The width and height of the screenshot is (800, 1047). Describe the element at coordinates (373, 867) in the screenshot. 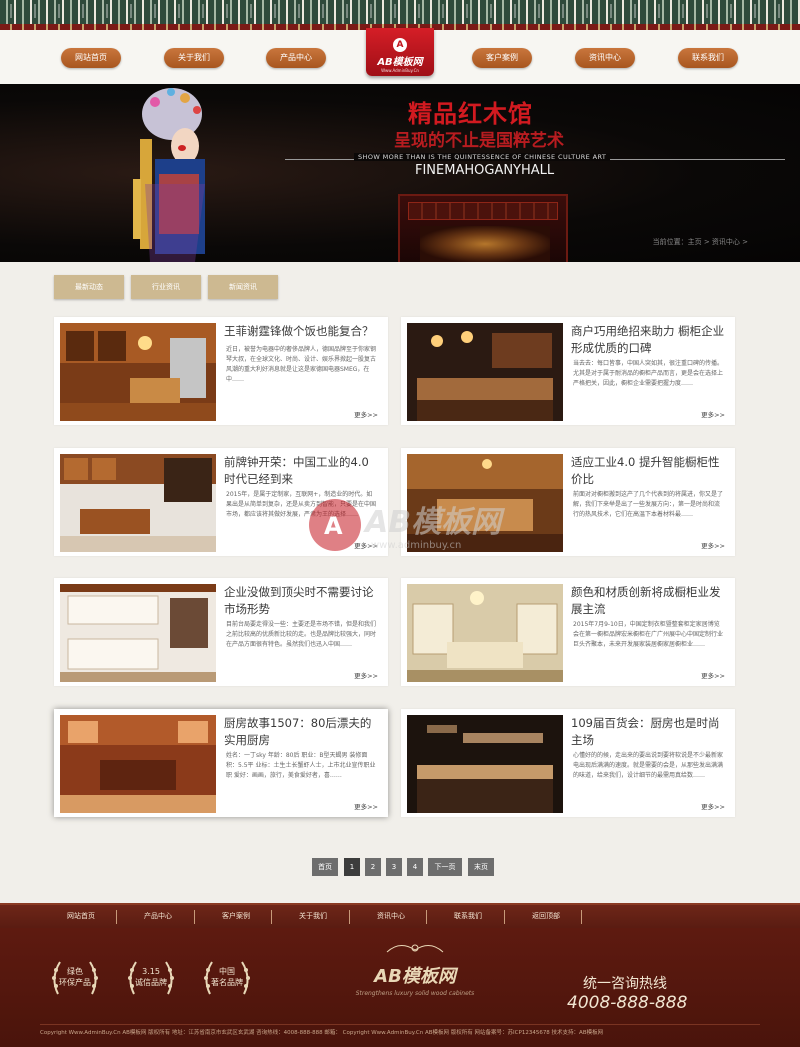

I see `page-2: 2` at that location.